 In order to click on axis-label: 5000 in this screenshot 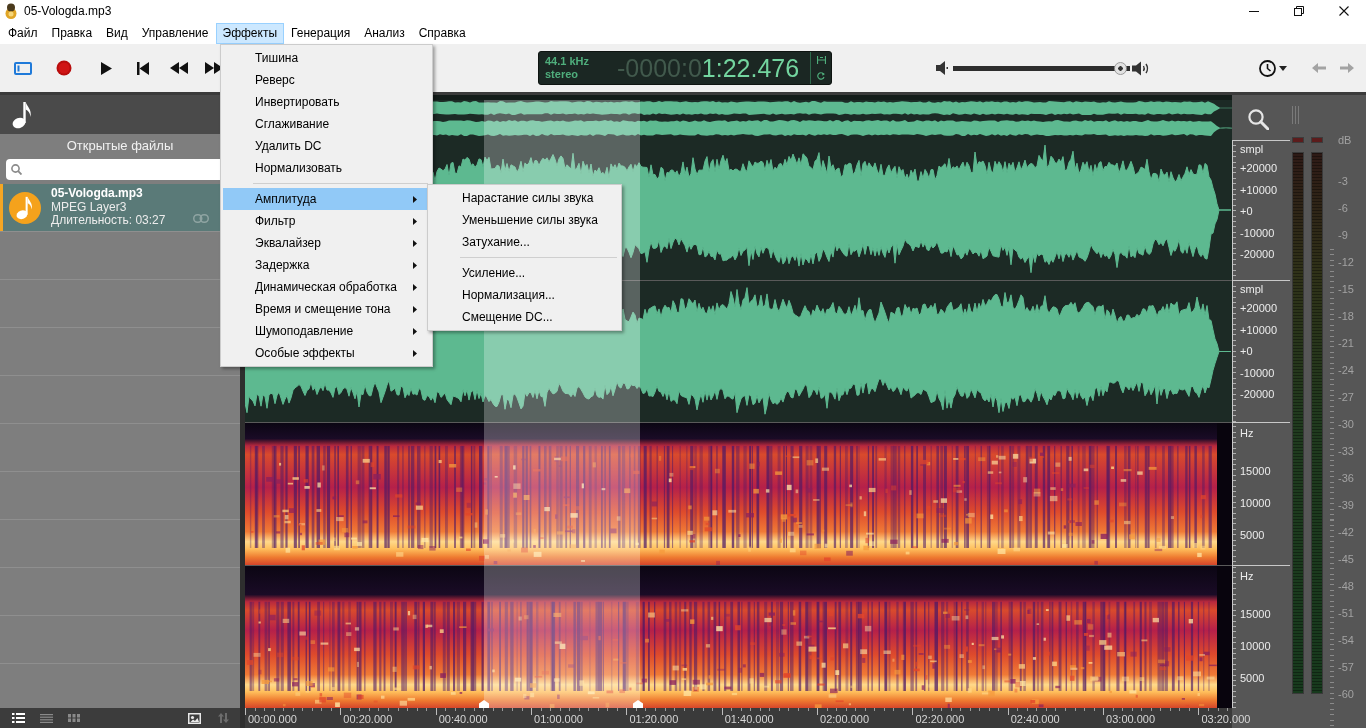, I will do `click(1252, 535)`.